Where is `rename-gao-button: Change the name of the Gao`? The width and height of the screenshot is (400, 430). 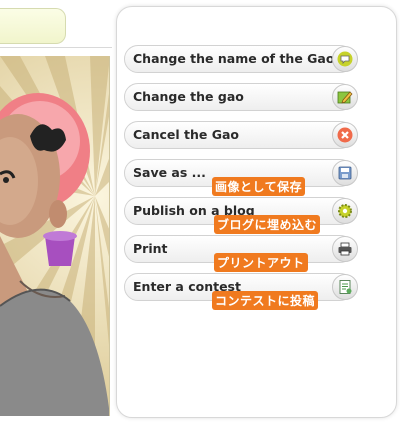 rename-gao-button: Change the name of the Gao is located at coordinates (246, 59).